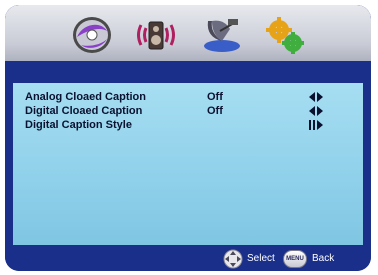  What do you see at coordinates (261, 258) in the screenshot?
I see `select-hint-label: Select` at bounding box center [261, 258].